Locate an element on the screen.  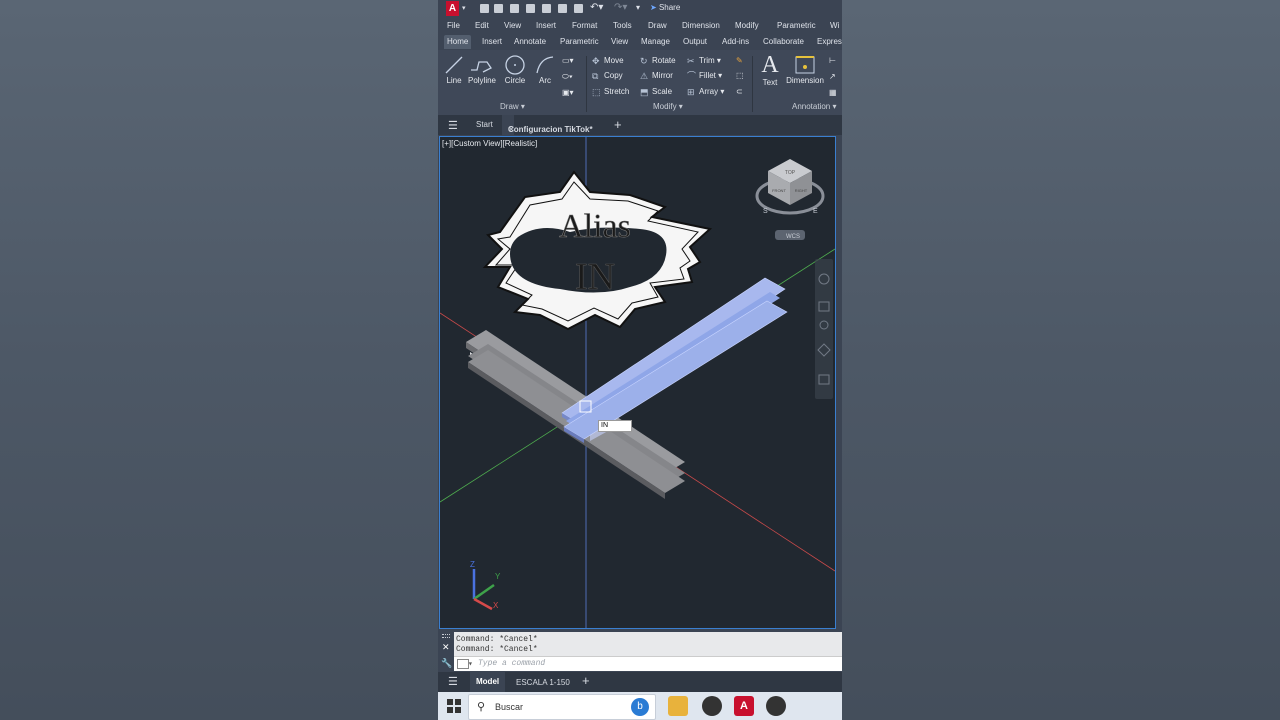
stretch-button: ⬚ Stretch is located at coordinates (610, 92).